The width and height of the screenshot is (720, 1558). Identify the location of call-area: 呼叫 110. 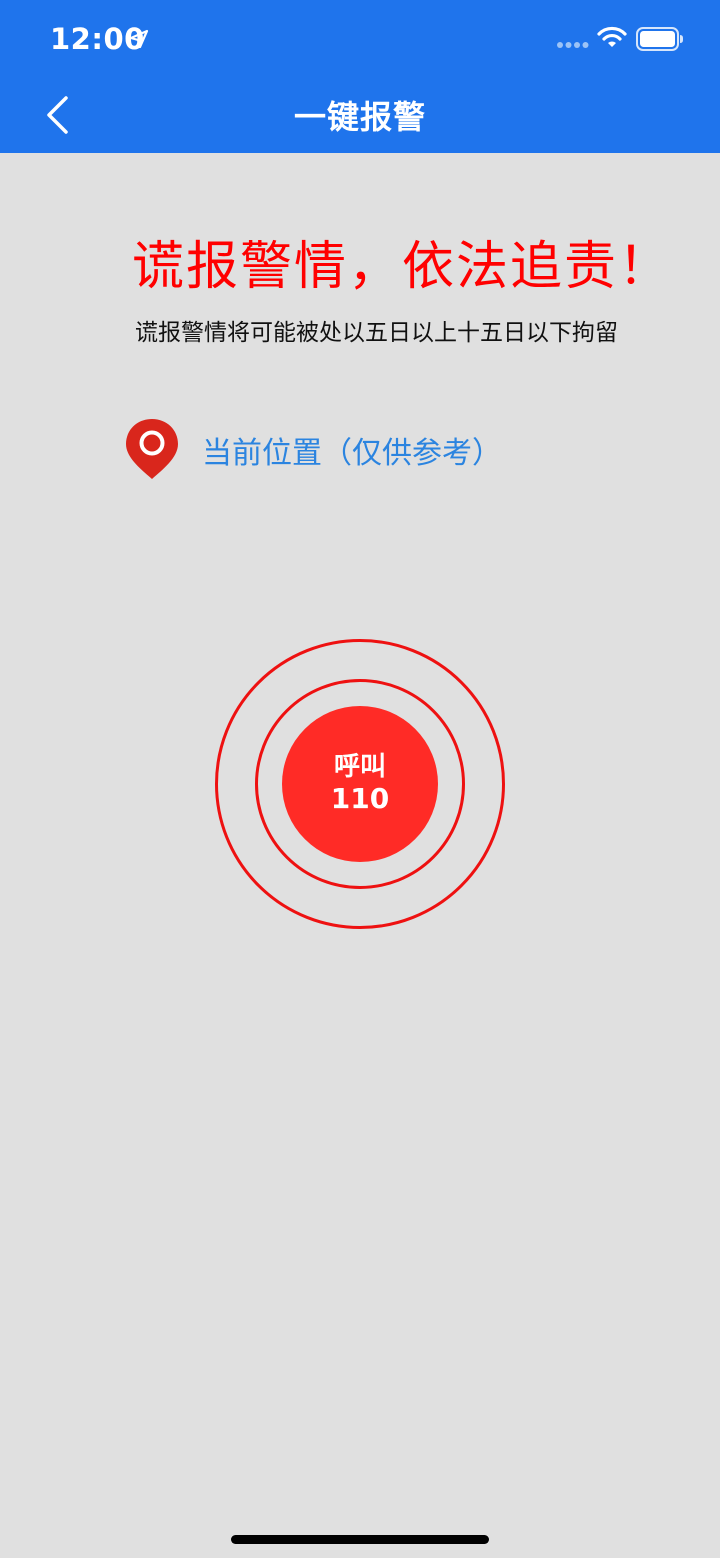
(360, 784).